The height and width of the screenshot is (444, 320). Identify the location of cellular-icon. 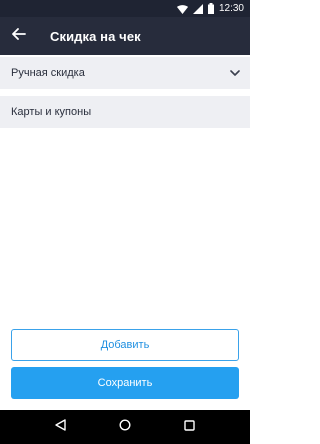
(197, 8).